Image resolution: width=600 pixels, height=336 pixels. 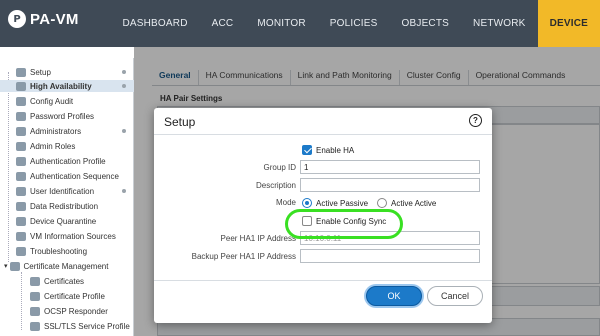 What do you see at coordinates (344, 224) in the screenshot?
I see `config-sync-highlight` at bounding box center [344, 224].